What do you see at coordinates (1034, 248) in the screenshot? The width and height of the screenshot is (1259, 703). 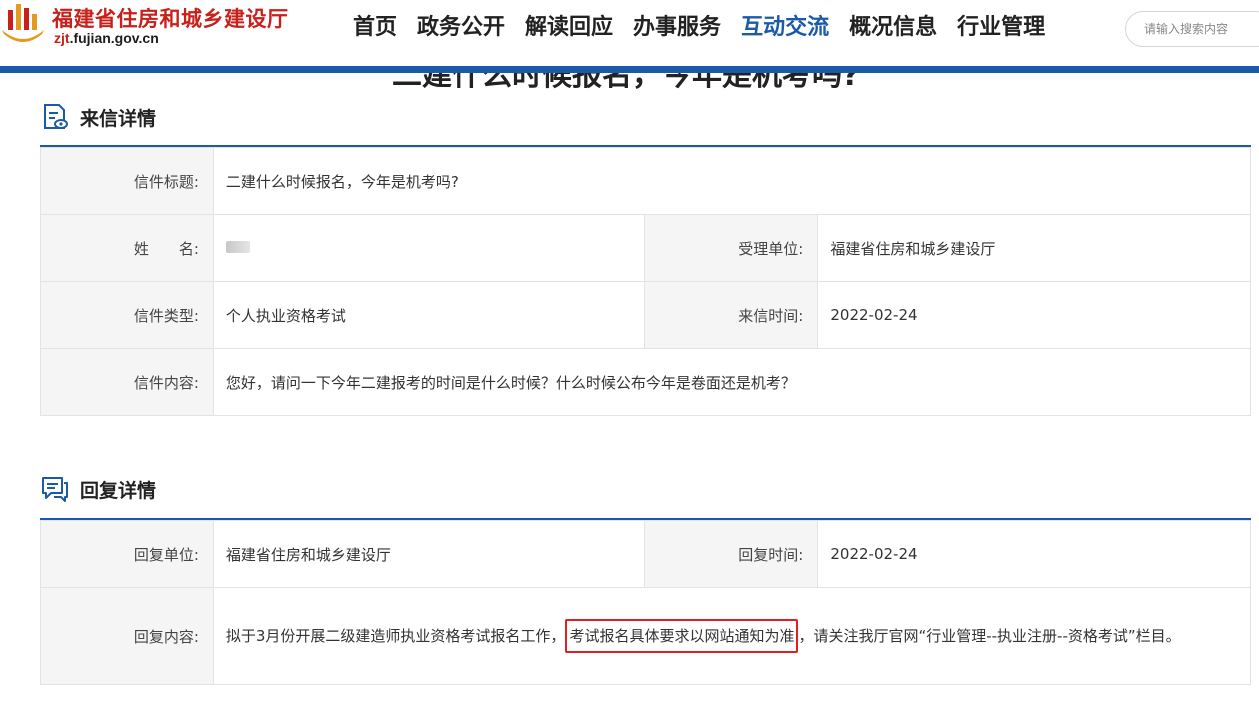 I see `letter-dept-value: 福建省住房和城乡建设厅` at bounding box center [1034, 248].